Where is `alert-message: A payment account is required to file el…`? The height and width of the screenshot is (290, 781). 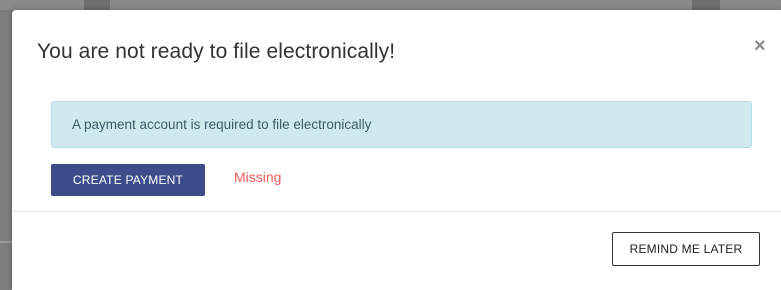 alert-message: A payment account is required to file el… is located at coordinates (222, 124).